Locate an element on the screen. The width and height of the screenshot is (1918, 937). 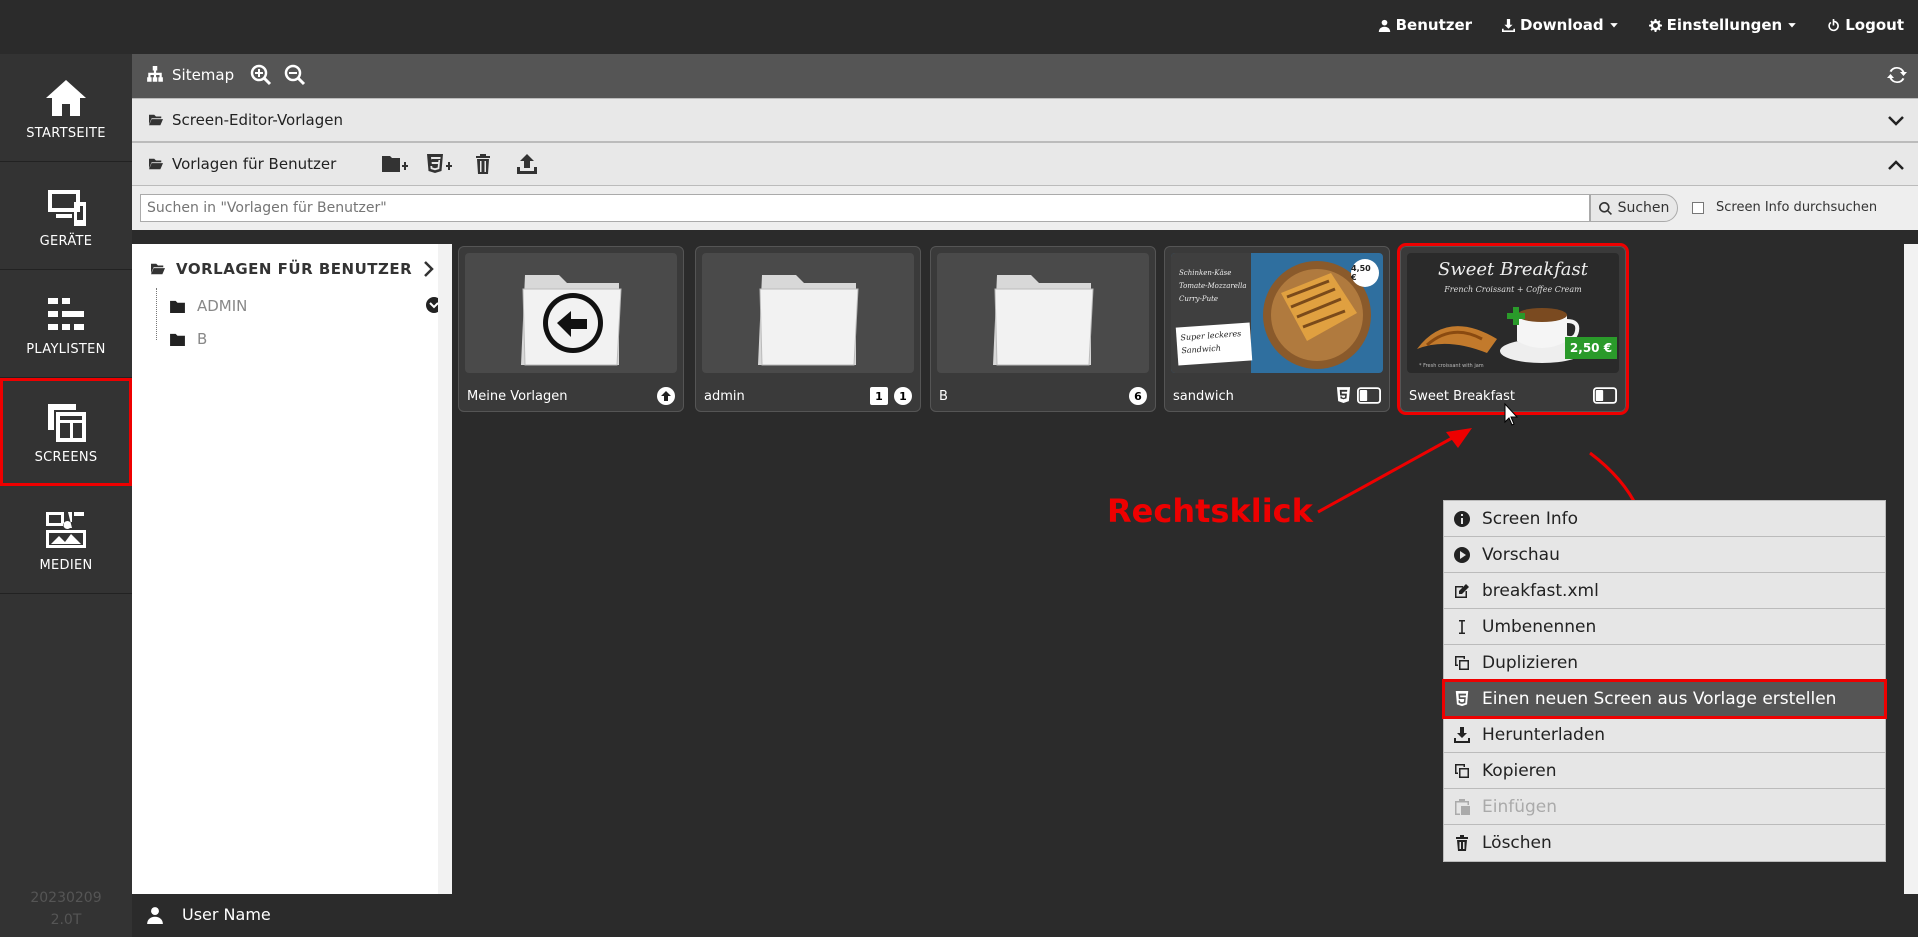
search-screen-info-checkbox is located at coordinates (1698, 207).